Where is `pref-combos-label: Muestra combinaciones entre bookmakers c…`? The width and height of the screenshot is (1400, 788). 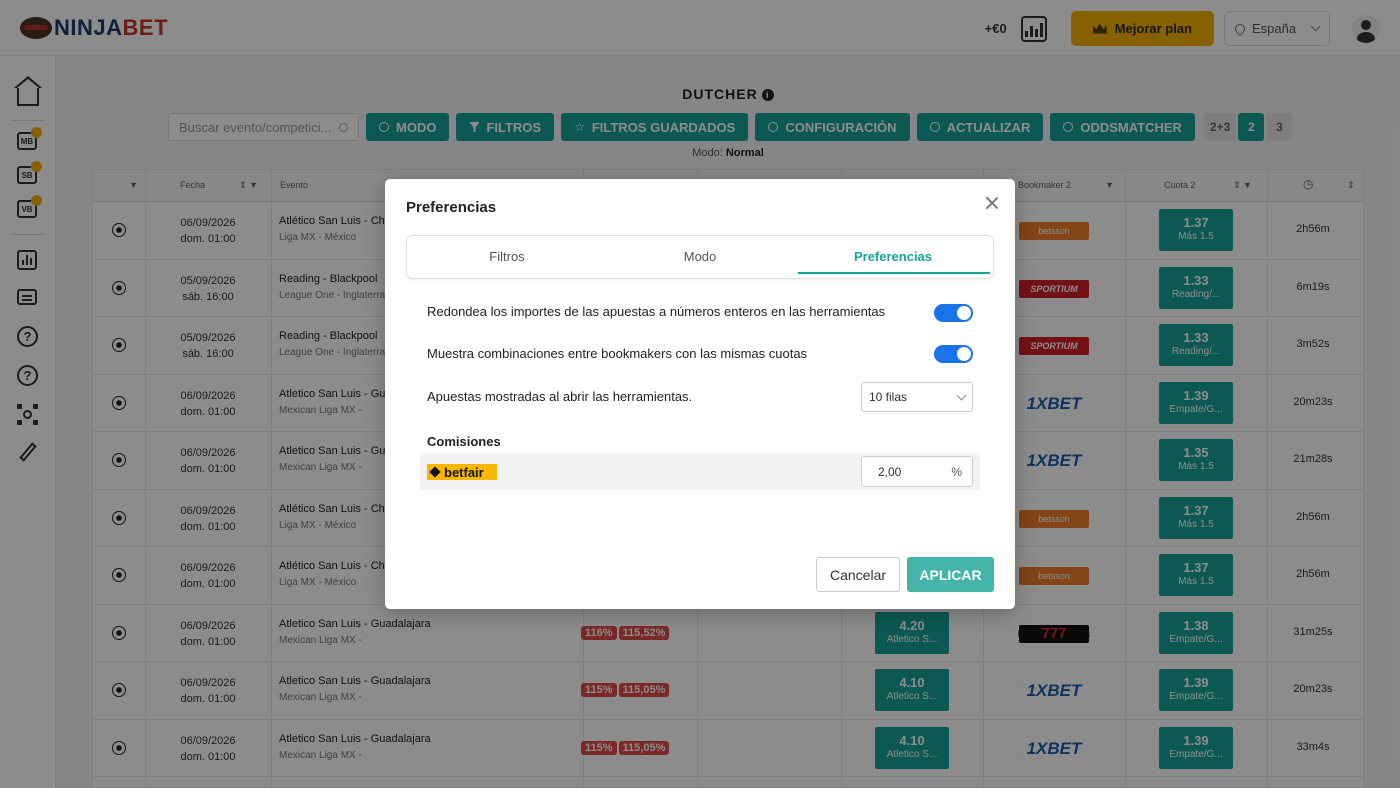
pref-combos-label: Muestra combinaciones entre bookmakers c… is located at coordinates (617, 353).